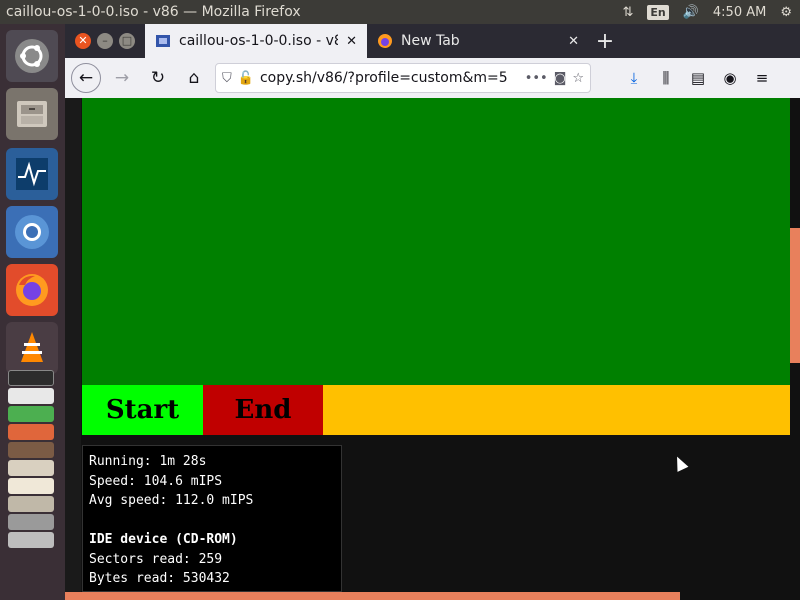 Image resolution: width=800 pixels, height=600 pixels. What do you see at coordinates (32, 232) in the screenshot?
I see `chromium-icon` at bounding box center [32, 232].